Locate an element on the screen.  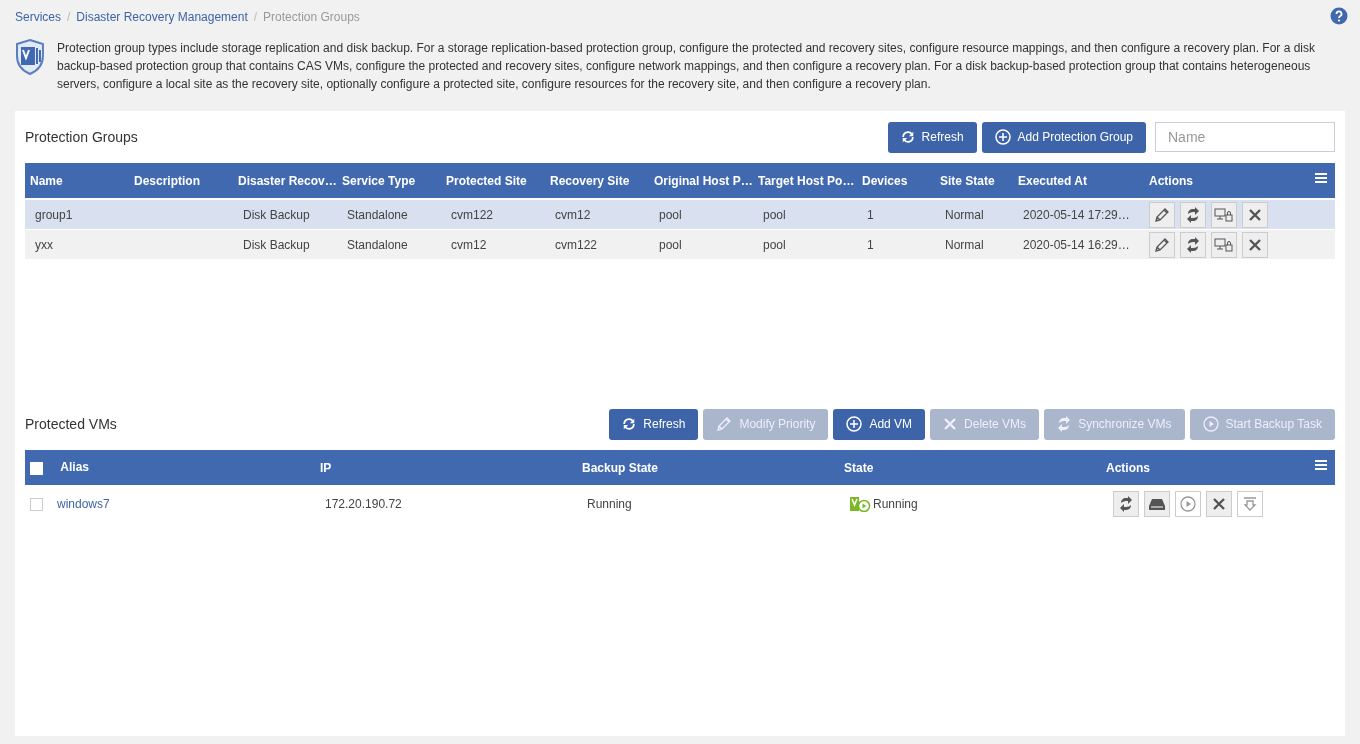
section-title: Protected VMs is located at coordinates (71, 424).